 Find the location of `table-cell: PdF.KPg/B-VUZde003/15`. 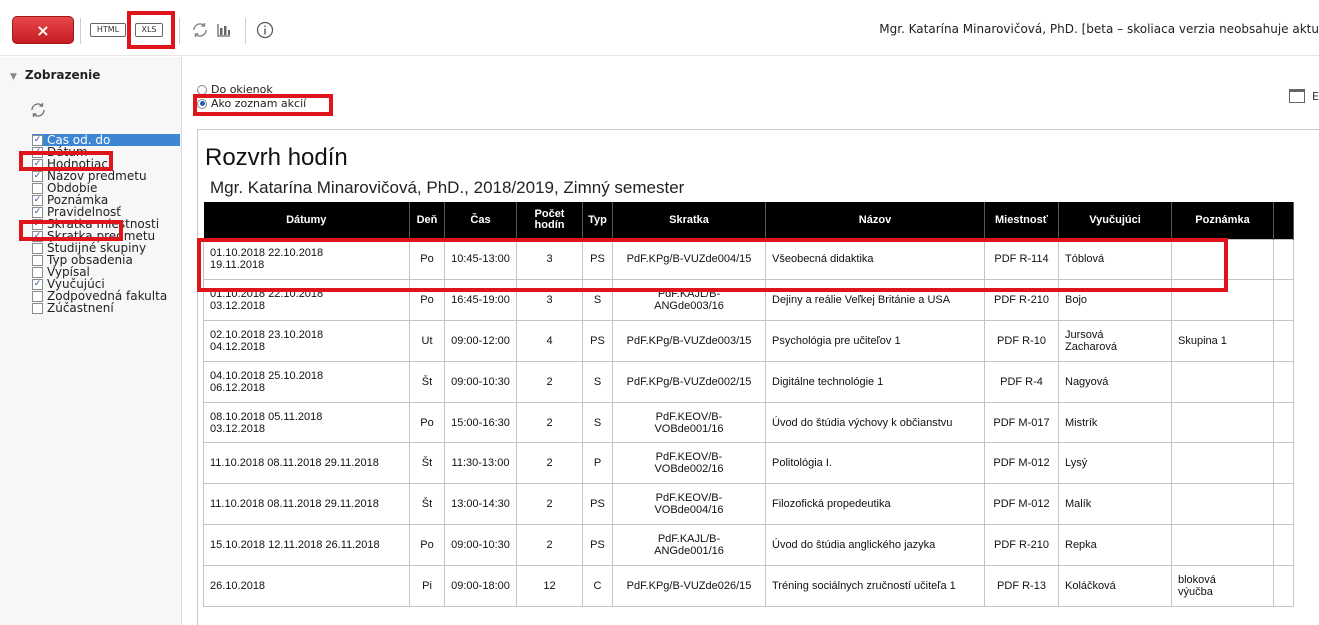

table-cell: PdF.KPg/B-VUZde003/15 is located at coordinates (689, 341).